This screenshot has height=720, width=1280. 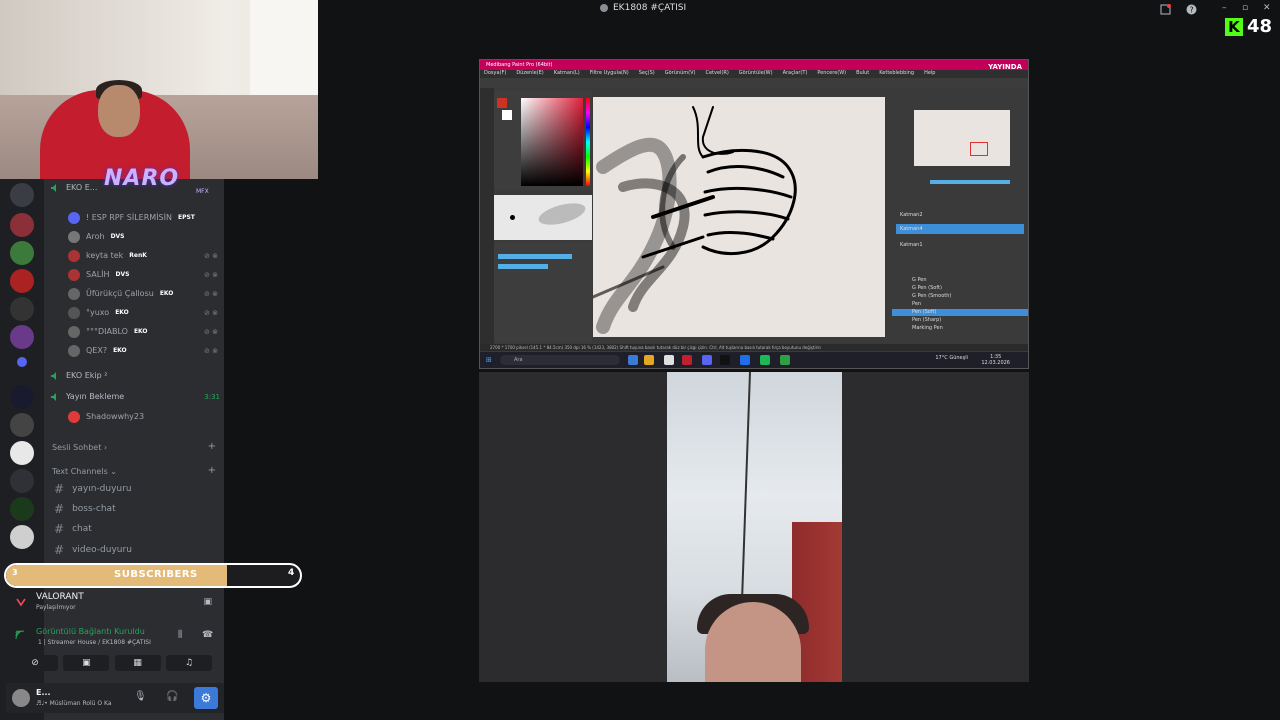 What do you see at coordinates (35, 663) in the screenshot?
I see `camera-toggle-button: ⊘` at bounding box center [35, 663].